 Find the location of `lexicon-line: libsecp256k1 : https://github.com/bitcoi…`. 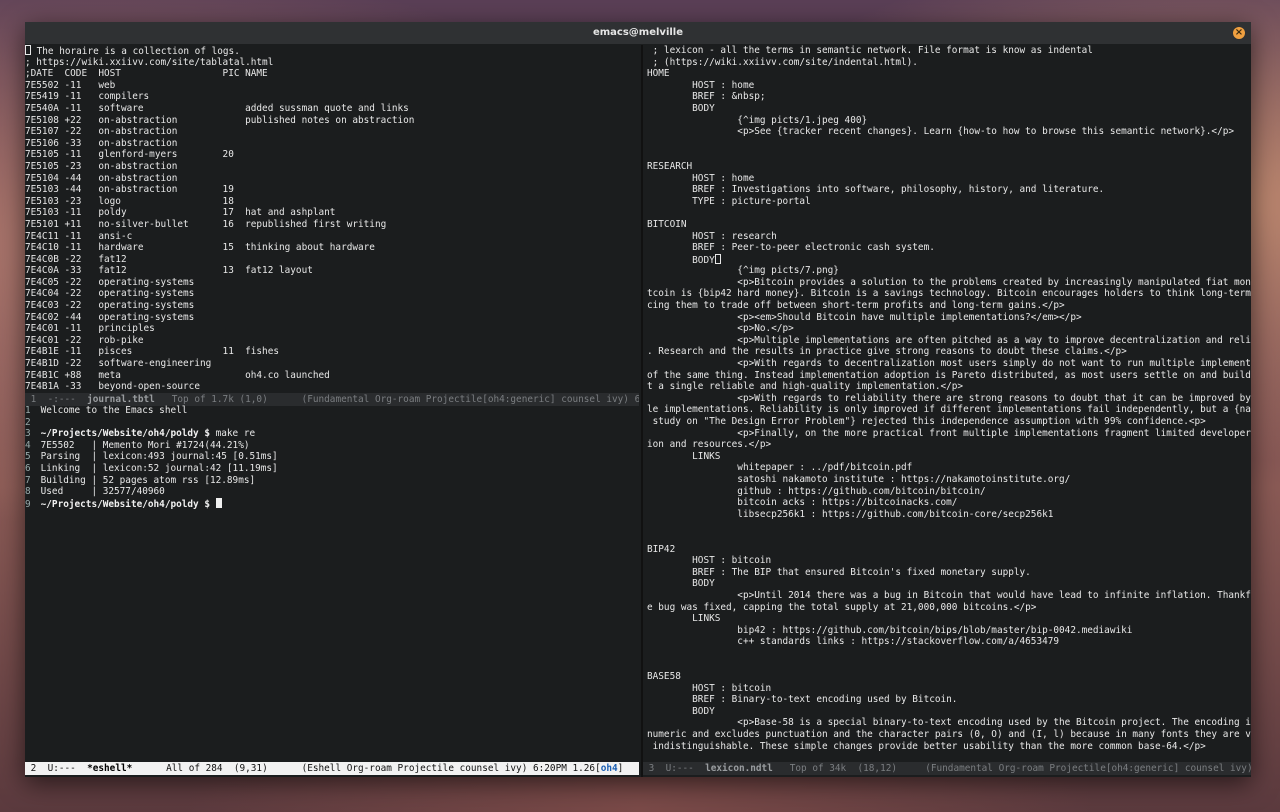

lexicon-line: libsecp256k1 : https://github.com/bitcoi… is located at coordinates (949, 515).